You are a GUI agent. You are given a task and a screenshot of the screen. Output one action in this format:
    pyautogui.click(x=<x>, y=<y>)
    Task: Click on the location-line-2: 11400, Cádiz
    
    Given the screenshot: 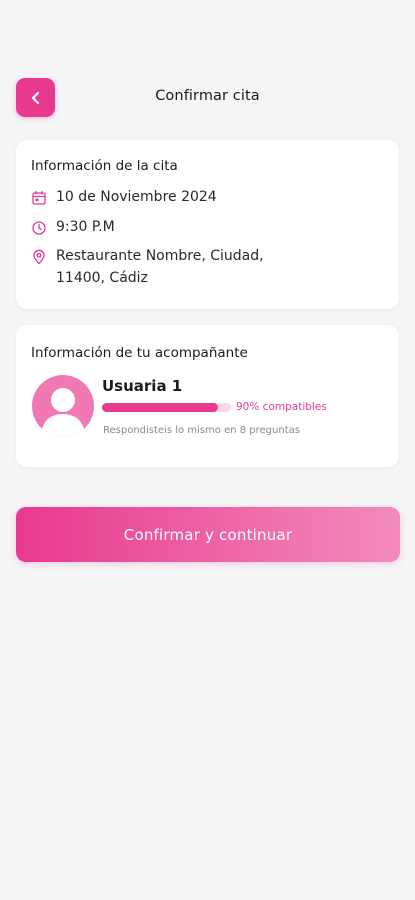 What is the action you would take?
    pyautogui.click(x=102, y=278)
    